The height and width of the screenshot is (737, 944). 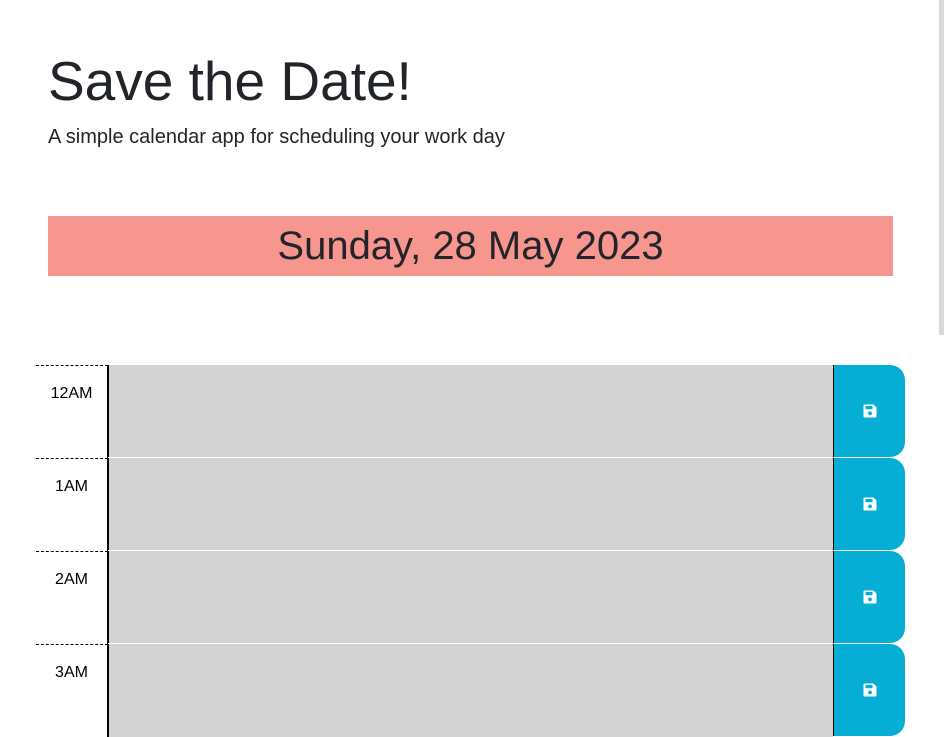 I want to click on time-block-12am: 12AM, so click(x=471, y=411).